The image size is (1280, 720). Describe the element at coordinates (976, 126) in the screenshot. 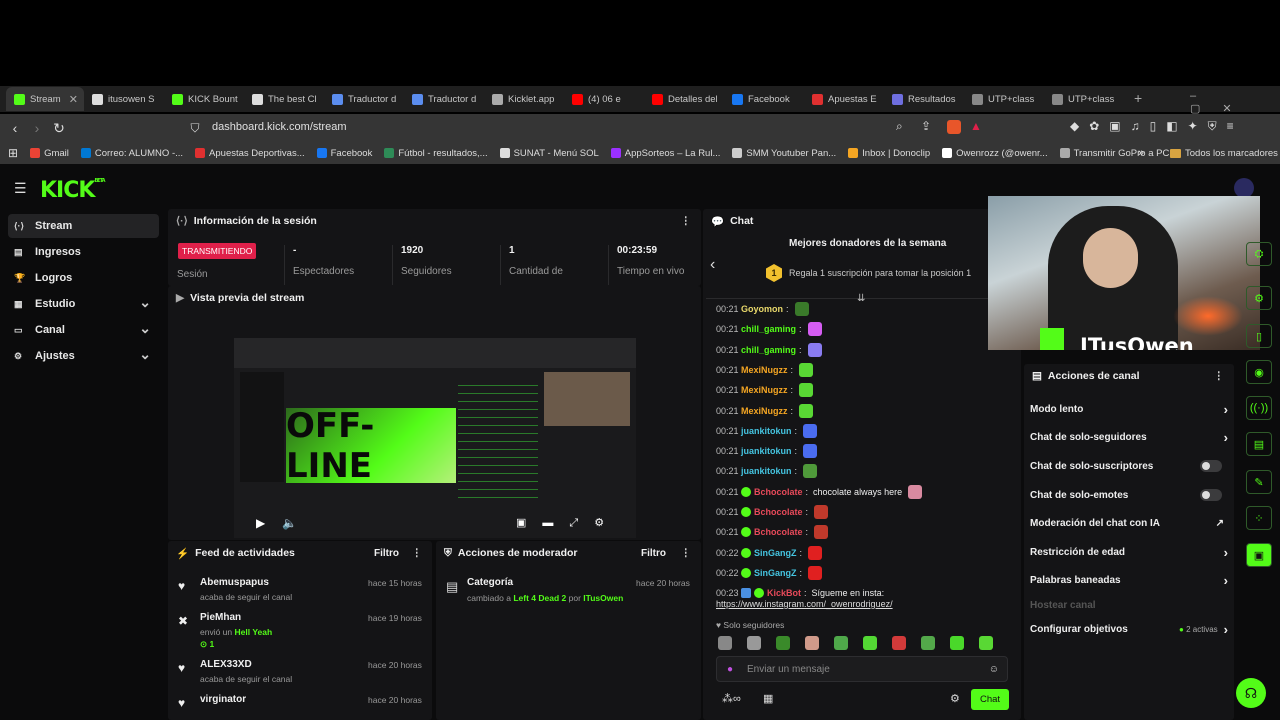

I see `rewards-icon: ▲` at that location.